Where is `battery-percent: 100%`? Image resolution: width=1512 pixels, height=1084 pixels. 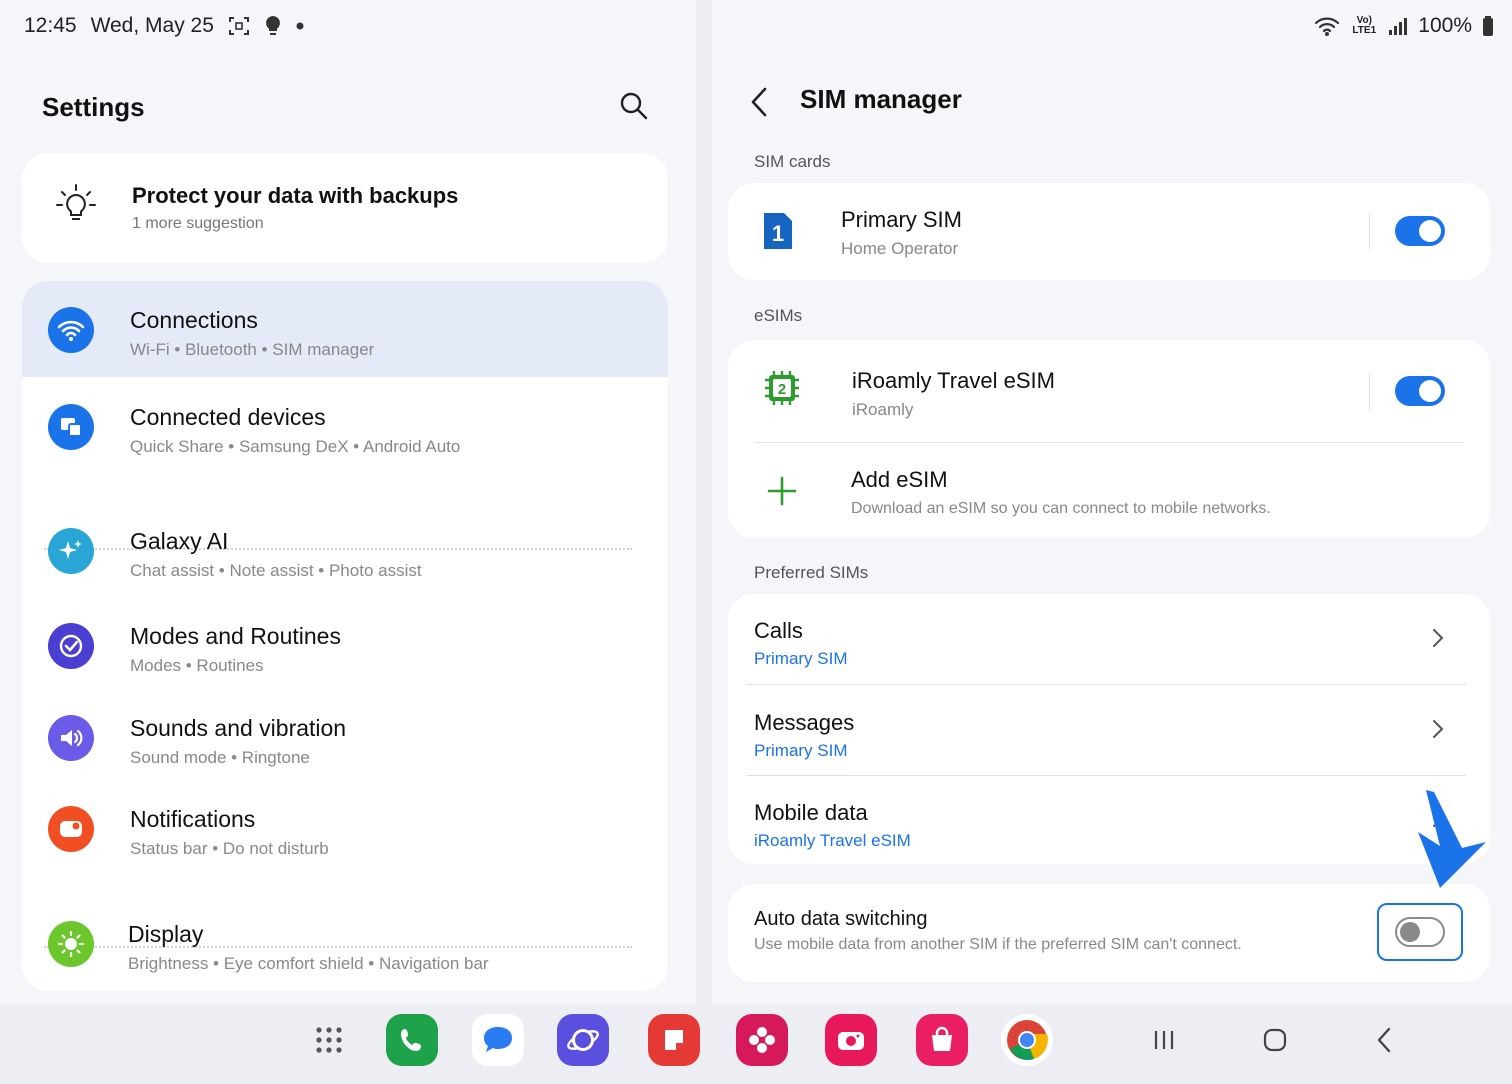 battery-percent: 100% is located at coordinates (1445, 25).